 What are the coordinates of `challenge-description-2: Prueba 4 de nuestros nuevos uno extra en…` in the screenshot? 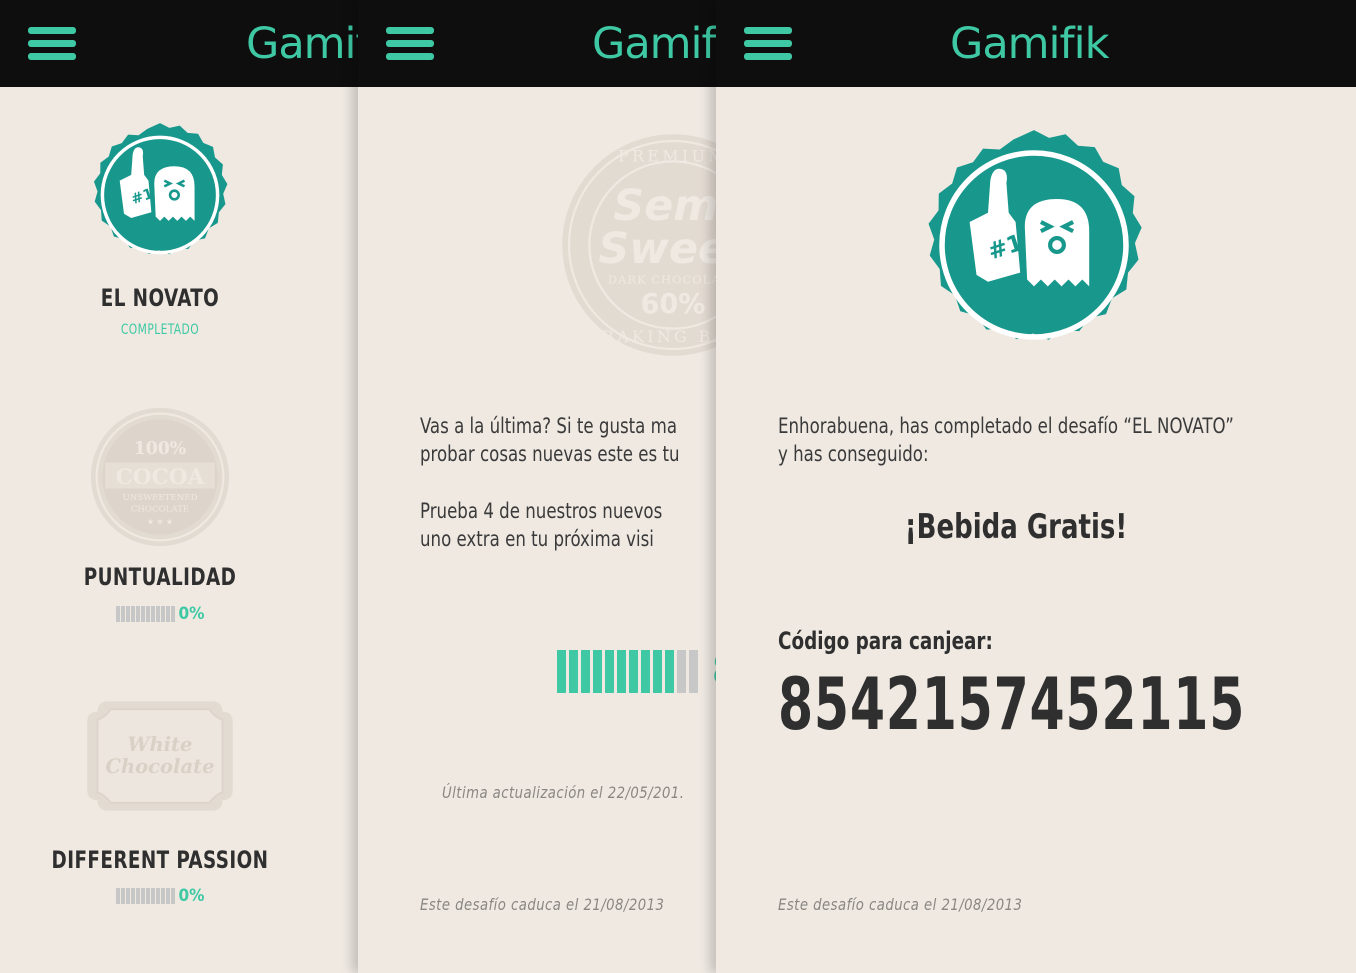 It's located at (541, 525).